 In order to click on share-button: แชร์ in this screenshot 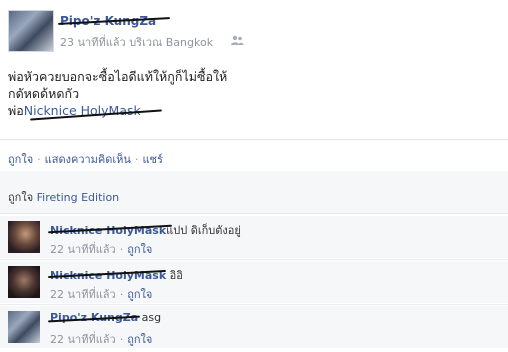, I will do `click(152, 159)`.